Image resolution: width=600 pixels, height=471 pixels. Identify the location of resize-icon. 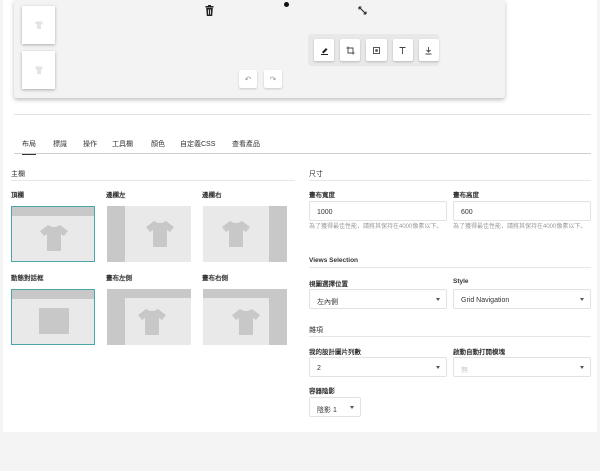
(362, 10).